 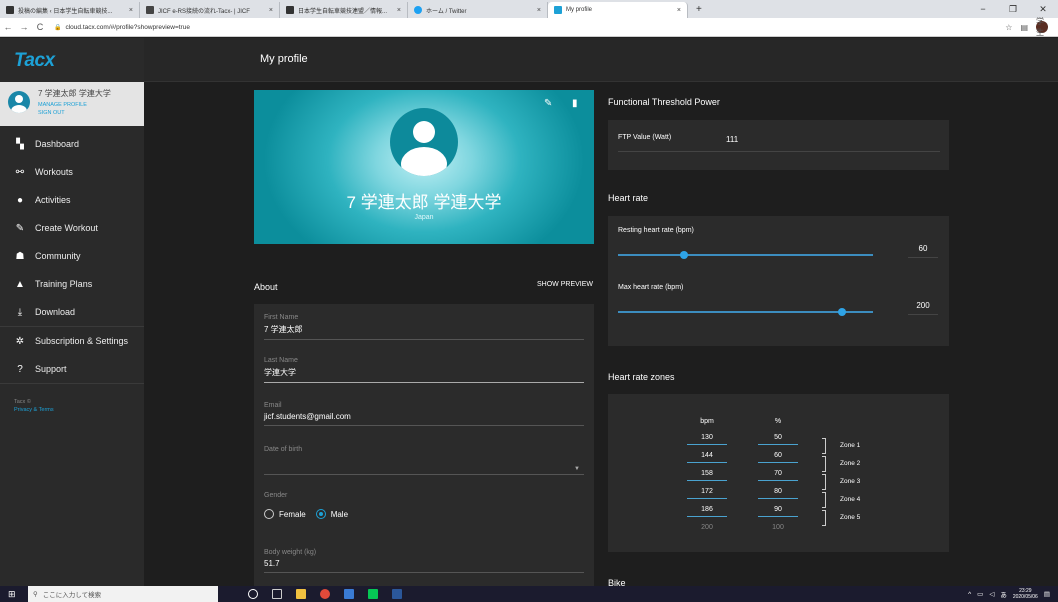 I want to click on taskbar-clock: 23:29 2020/05/06, so click(x=1025, y=594).